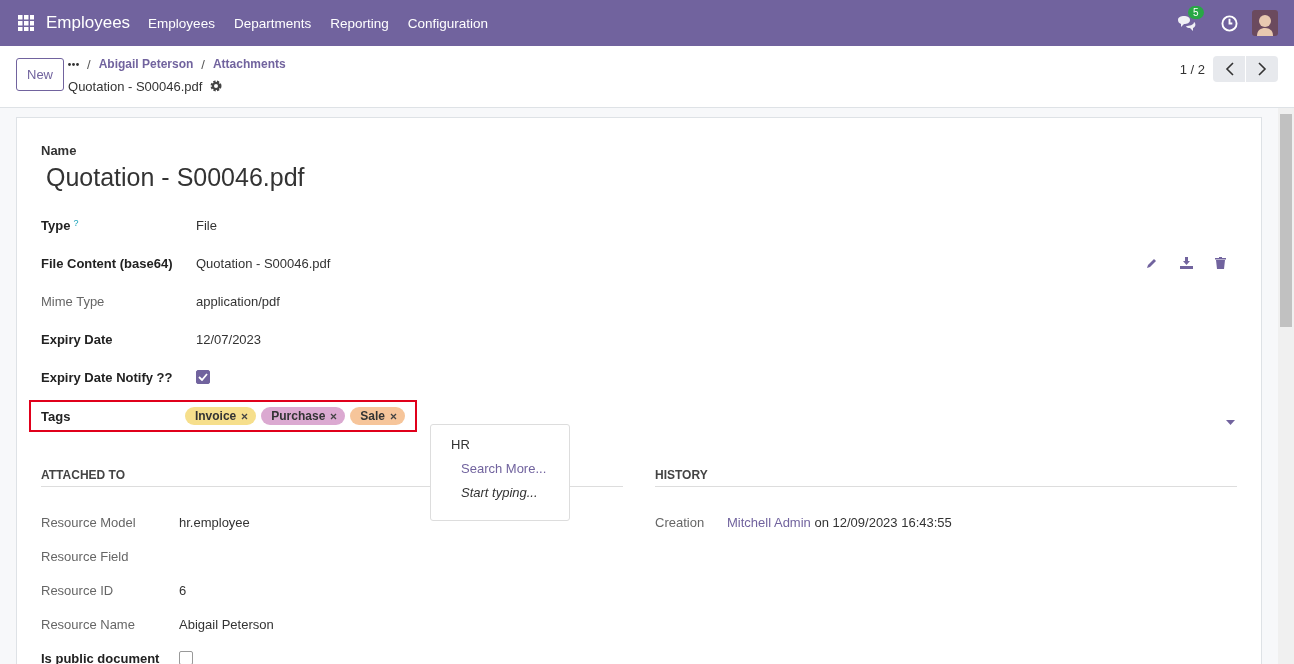  I want to click on field-value: 6, so click(183, 590).